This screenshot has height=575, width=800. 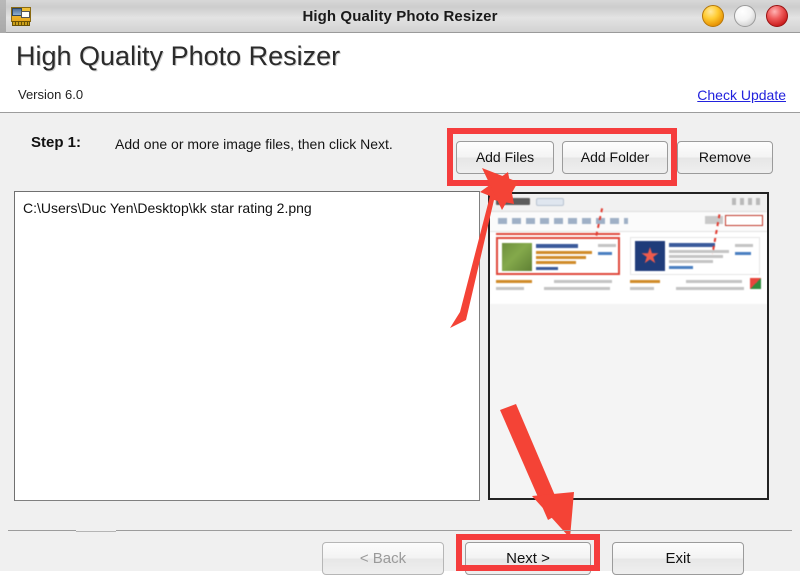 I want to click on annotation-box-next-button, so click(x=528, y=552).